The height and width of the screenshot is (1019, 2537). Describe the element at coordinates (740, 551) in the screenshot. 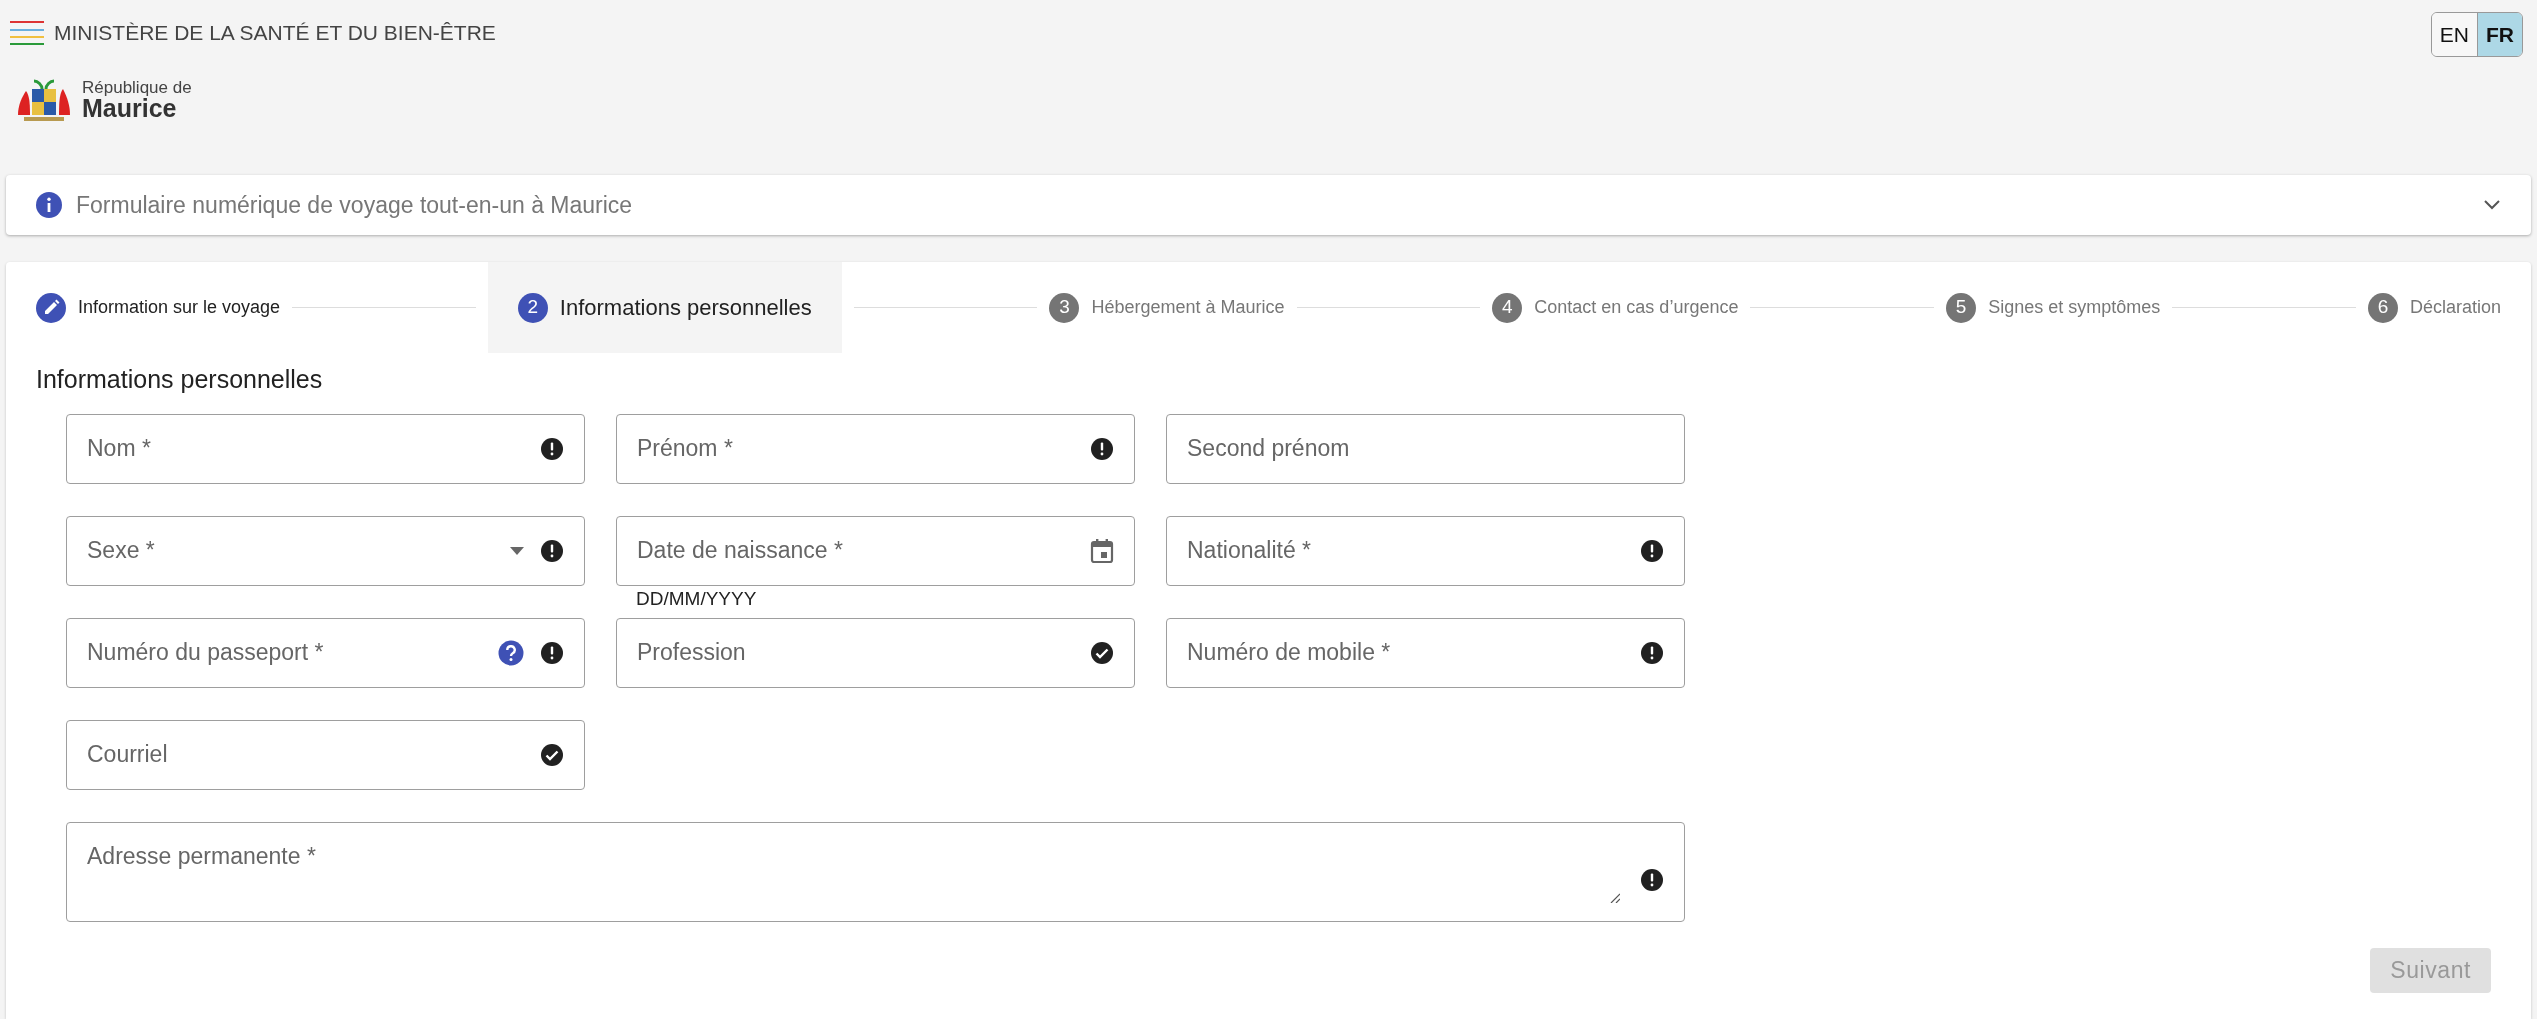

I see `field-label: Date de naissance *` at that location.